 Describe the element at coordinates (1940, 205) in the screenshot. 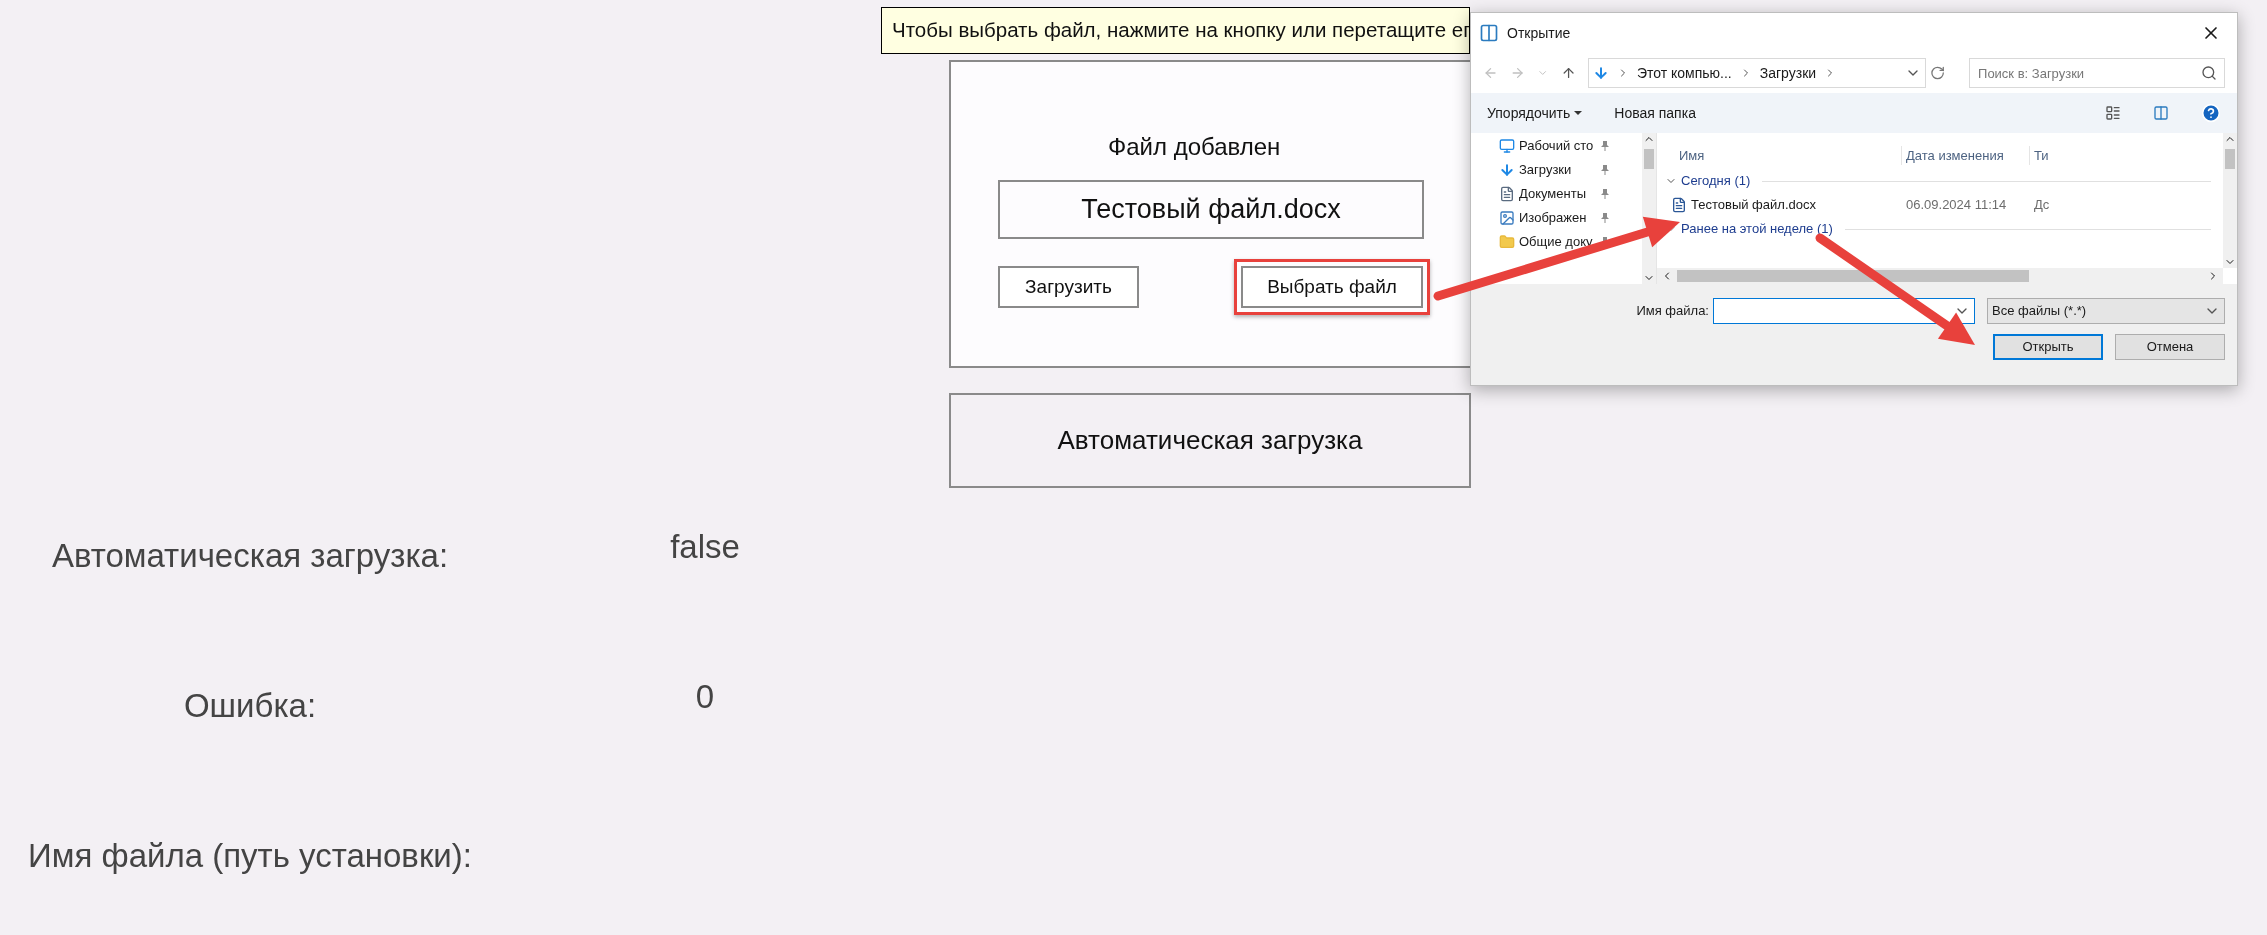

I see `file-row: Тестовый файл.docx 06.09.2024 11:14 Дс` at that location.